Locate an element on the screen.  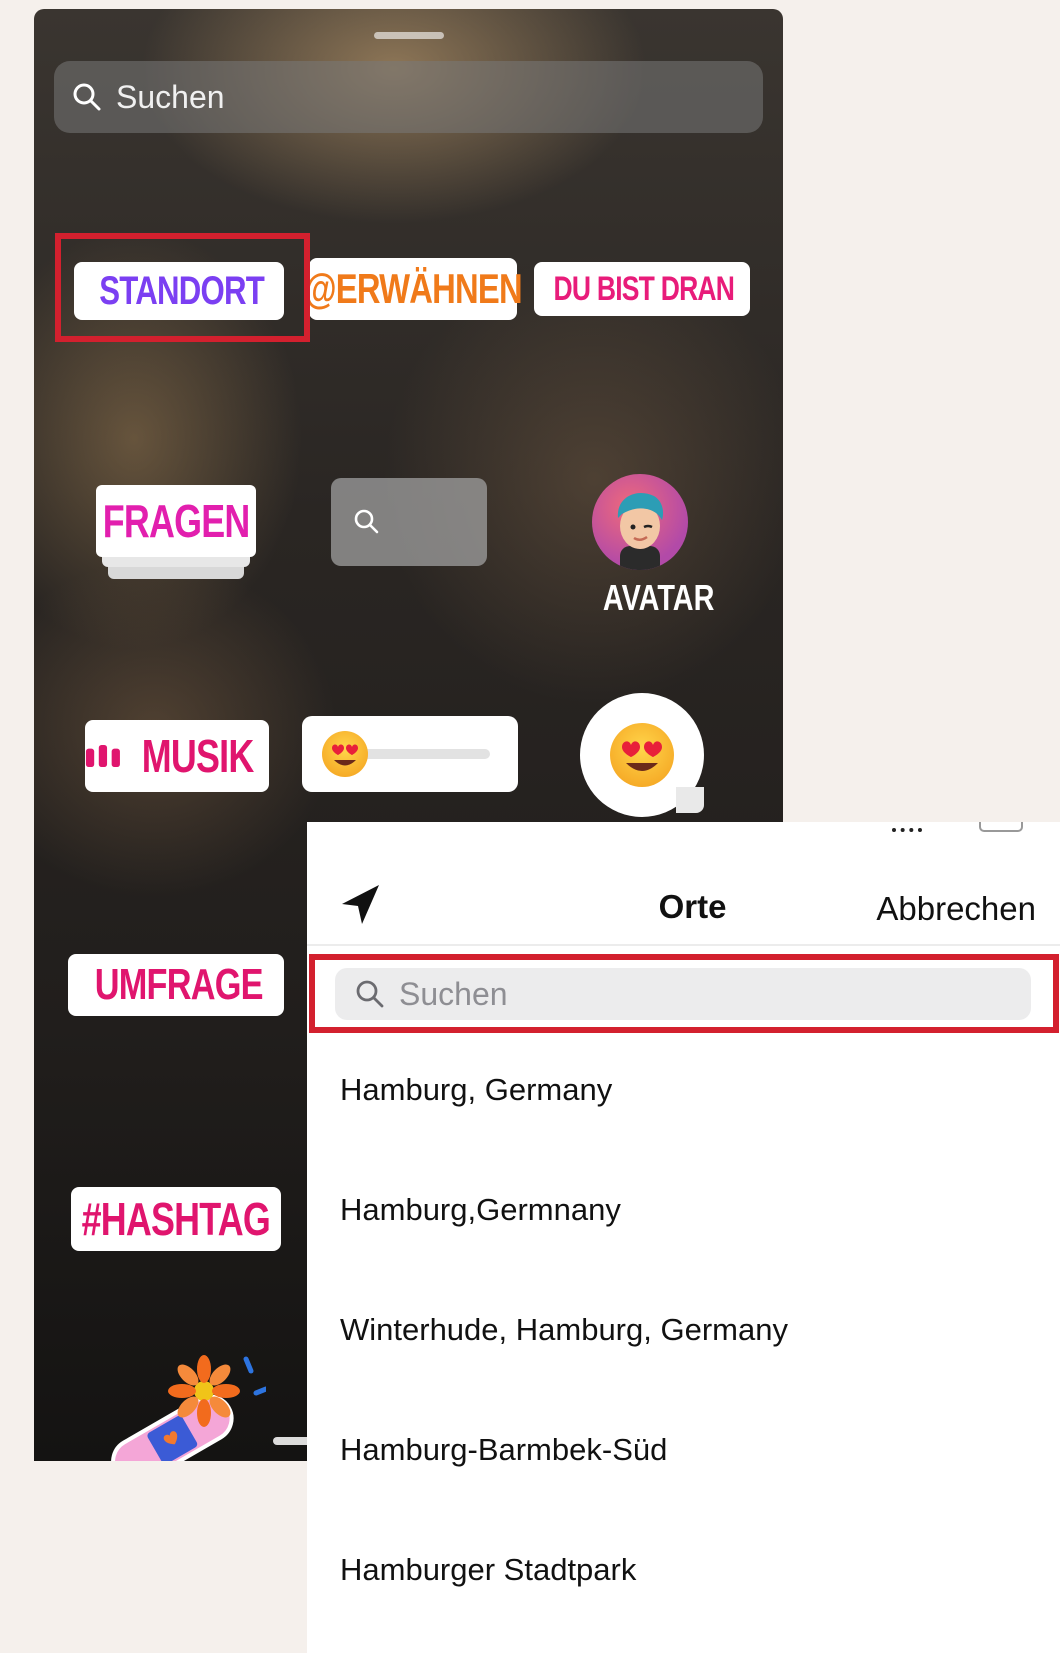
status-time-fragment is located at coordinates (396, 825).